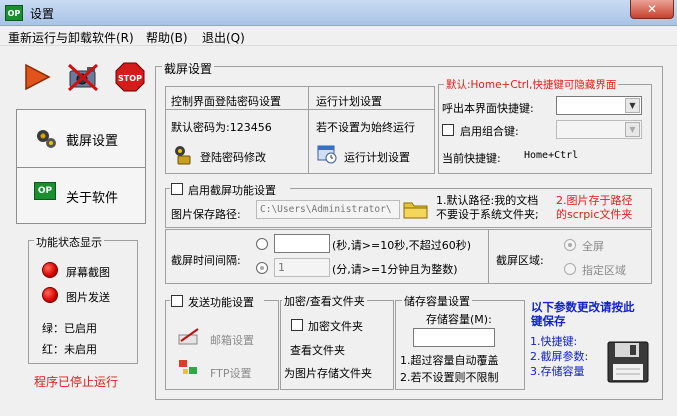 This screenshot has width=677, height=416. I want to click on save-hint-line1: 以下参数更改请按此, so click(583, 307).